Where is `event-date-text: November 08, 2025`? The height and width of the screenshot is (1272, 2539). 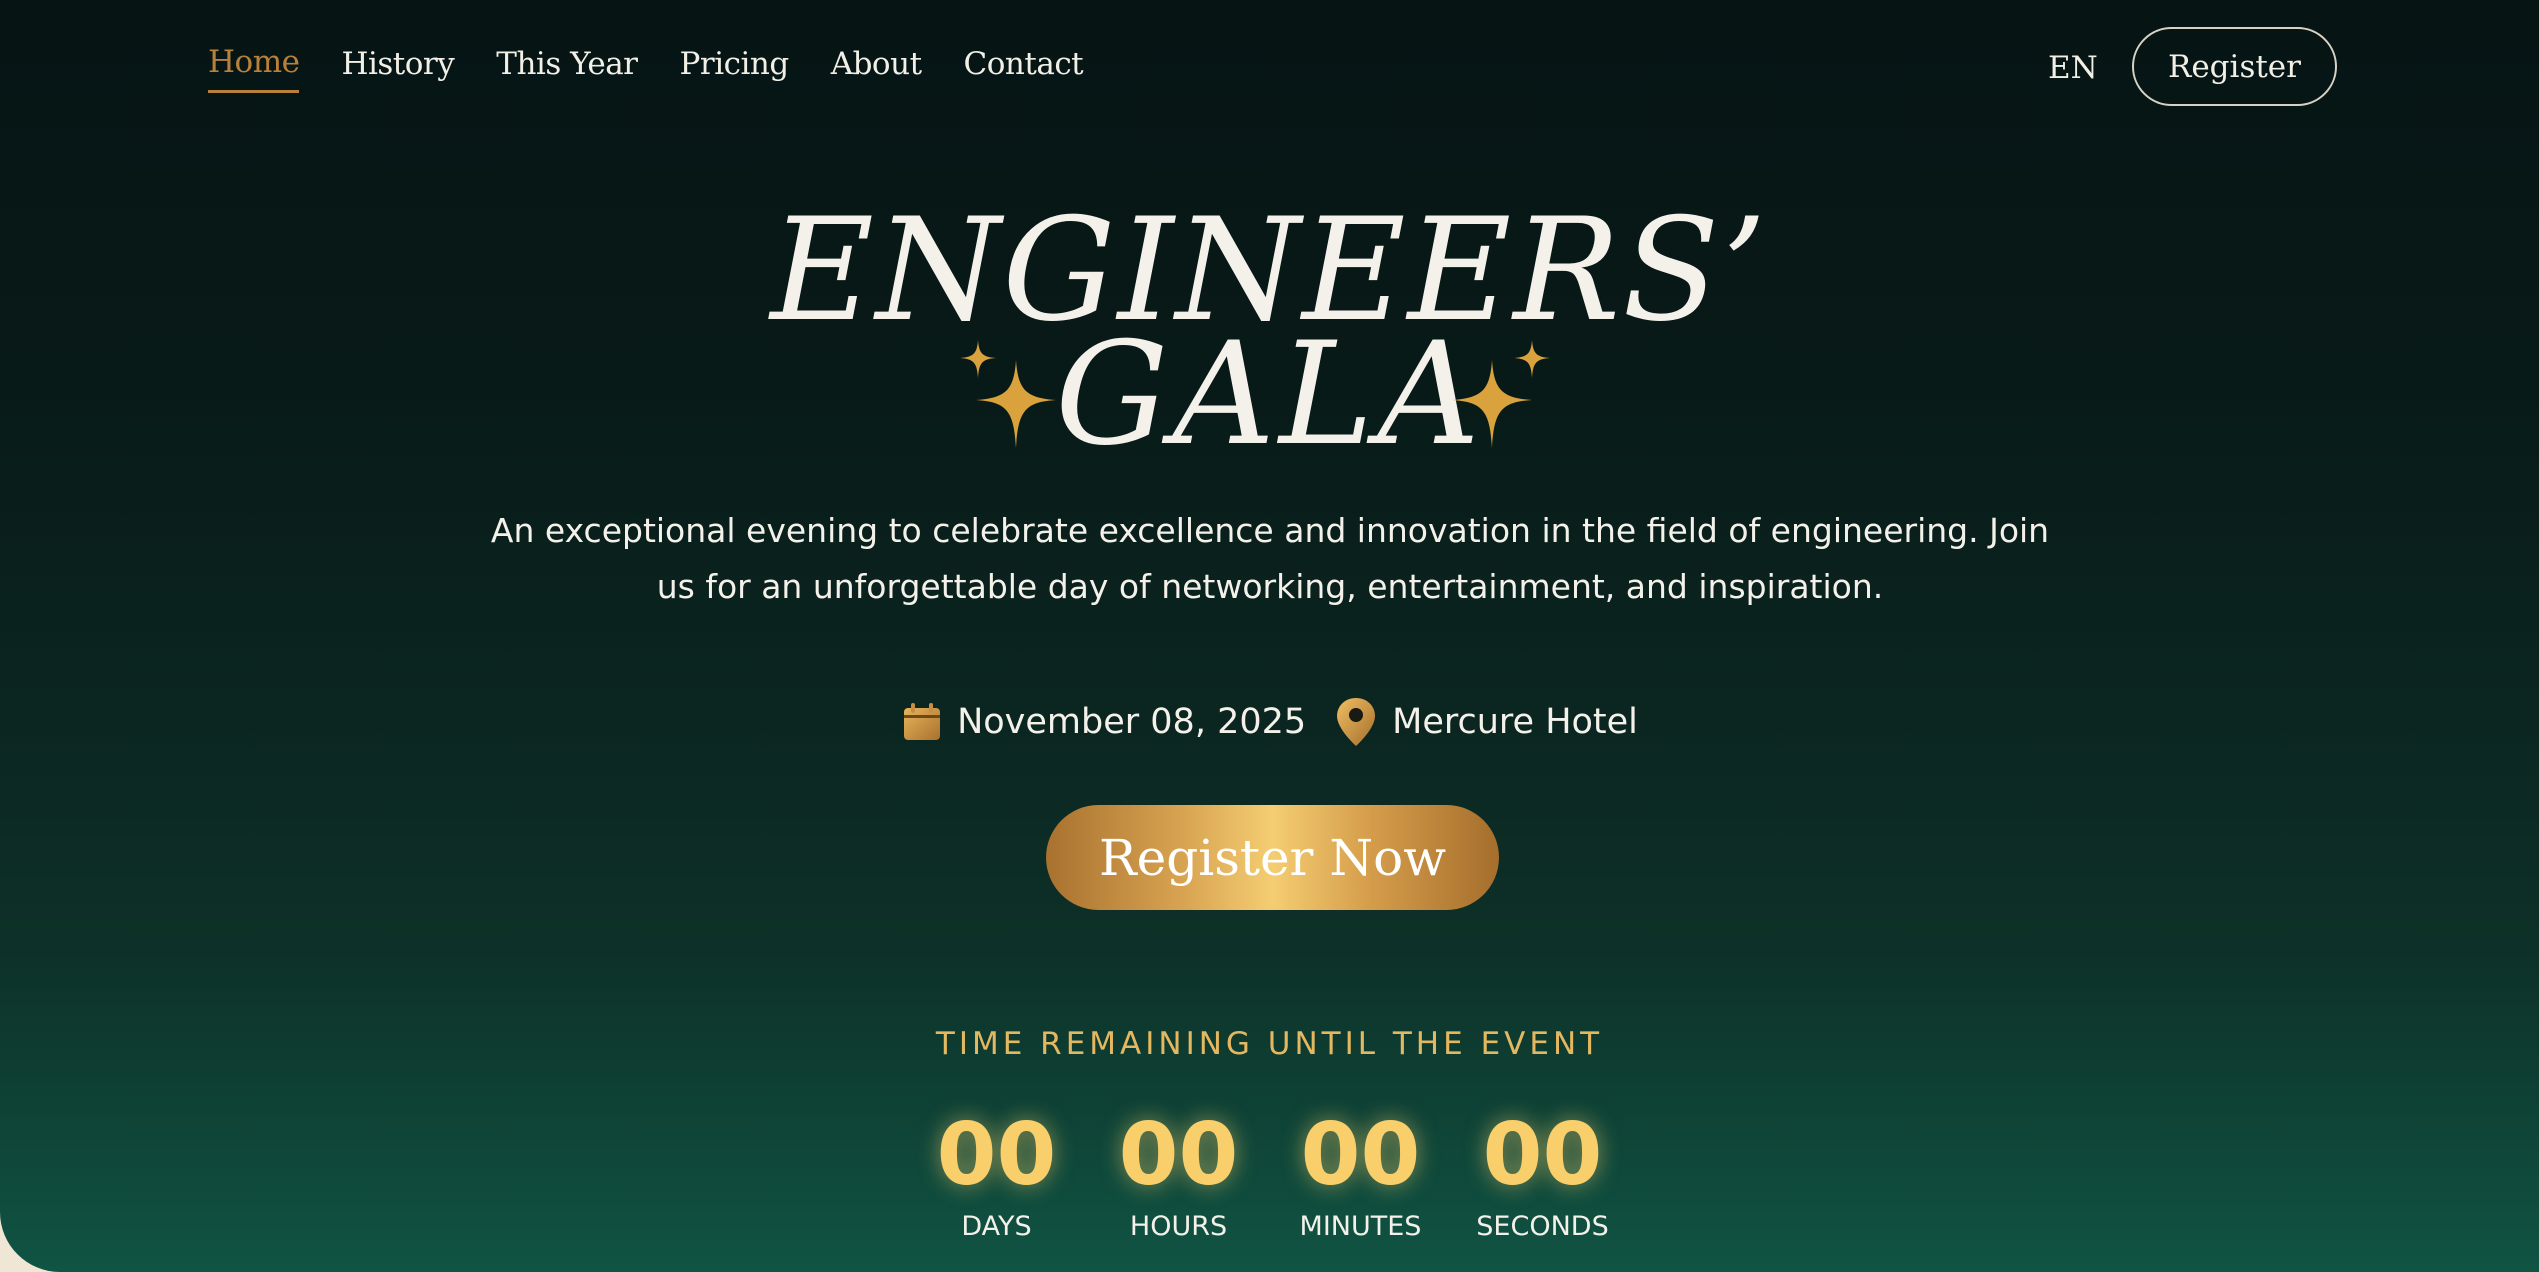 event-date-text: November 08, 2025 is located at coordinates (1132, 722).